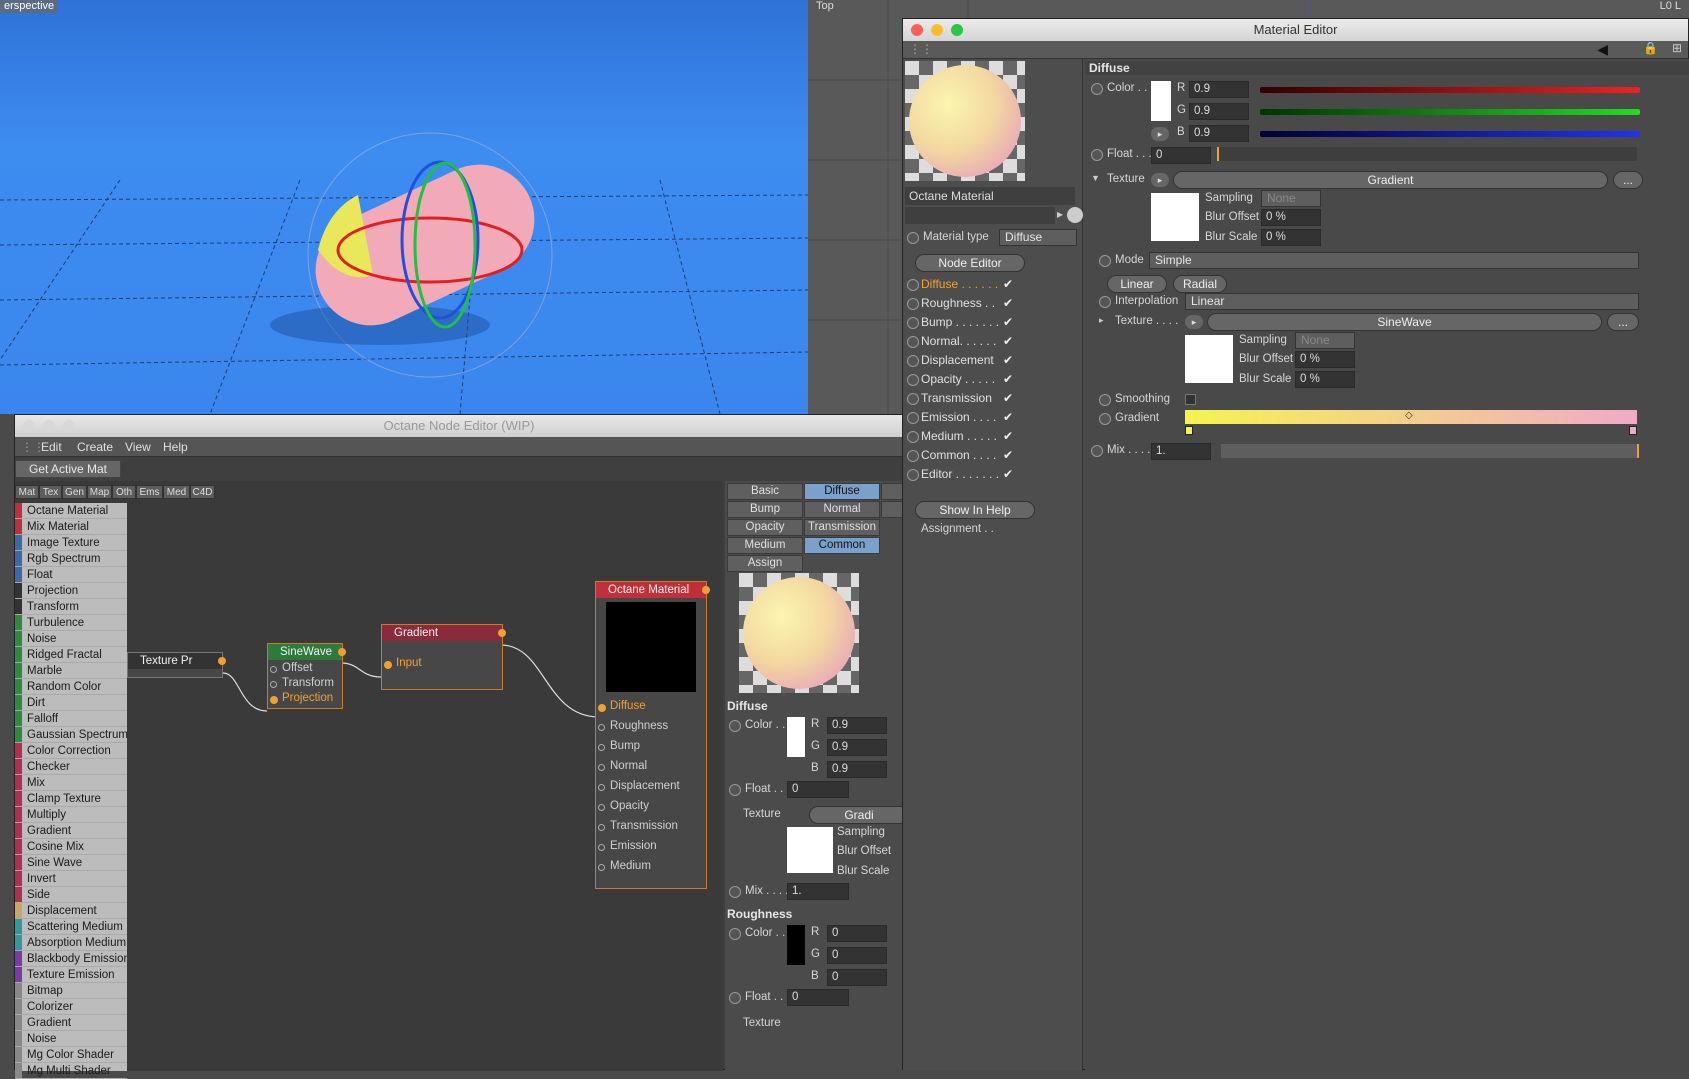  What do you see at coordinates (959, 284) in the screenshot?
I see `channel-item: Diffuse . . . . . .` at bounding box center [959, 284].